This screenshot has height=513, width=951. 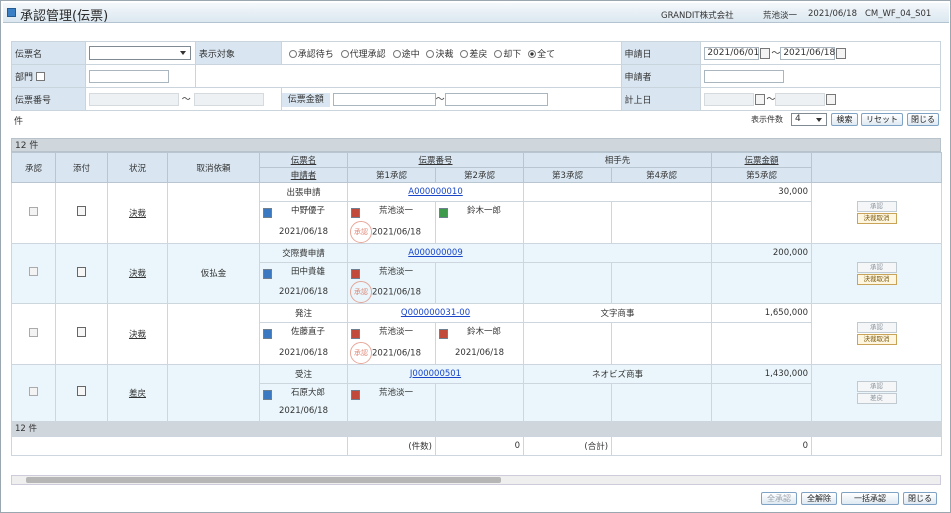 What do you see at coordinates (303, 175) in the screenshot?
I see `col-applicant: 申請者` at bounding box center [303, 175].